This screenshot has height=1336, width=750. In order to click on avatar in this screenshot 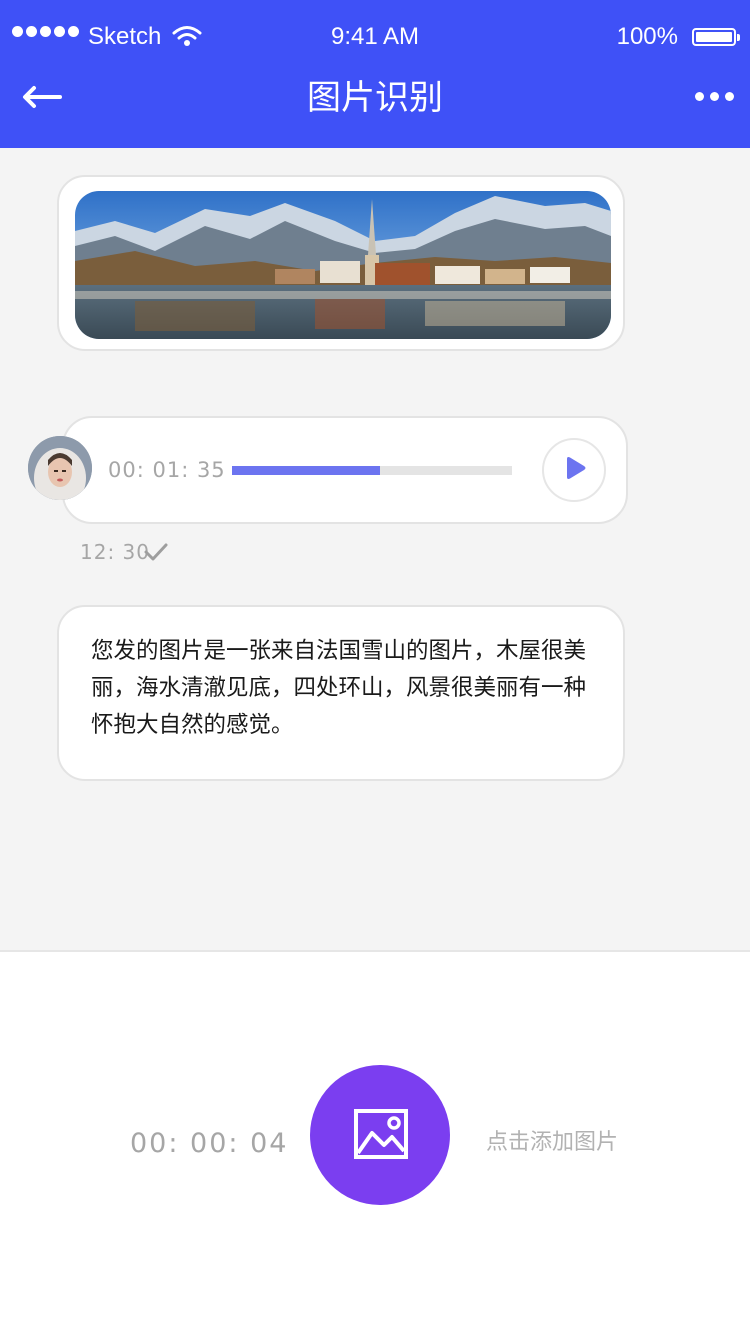, I will do `click(60, 468)`.